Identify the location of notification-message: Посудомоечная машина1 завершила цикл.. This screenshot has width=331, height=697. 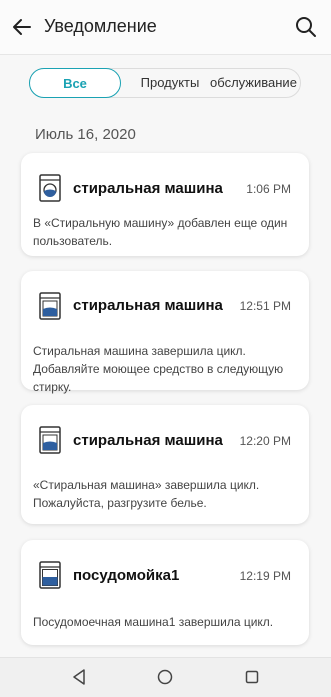
(153, 622).